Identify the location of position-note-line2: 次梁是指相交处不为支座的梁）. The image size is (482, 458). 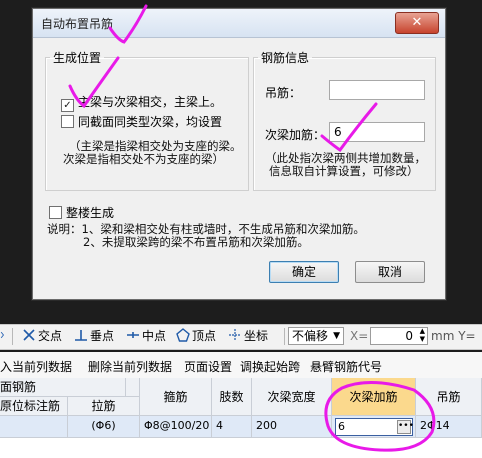
(143, 159).